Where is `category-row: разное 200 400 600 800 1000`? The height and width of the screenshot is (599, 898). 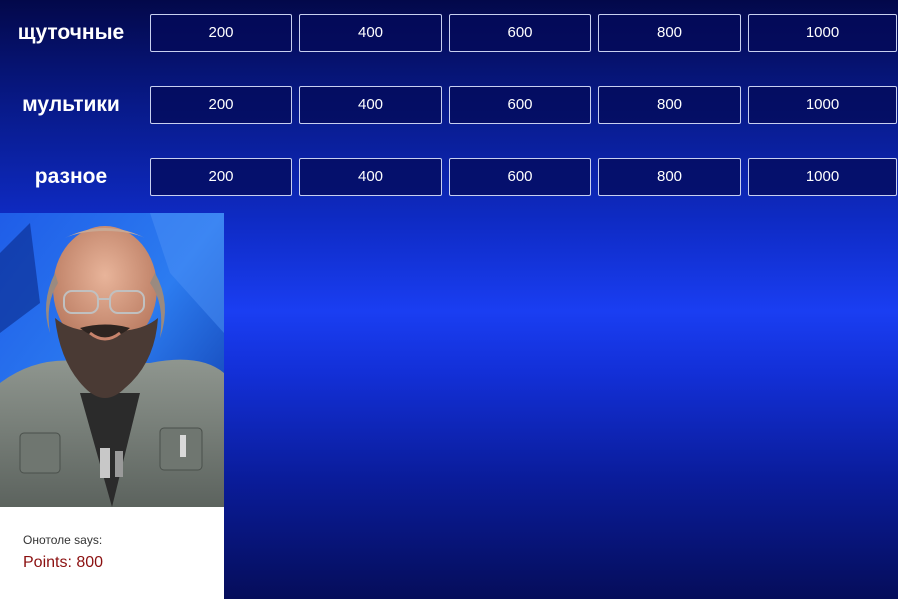
category-row: разное 200 400 600 800 1000 is located at coordinates (449, 177).